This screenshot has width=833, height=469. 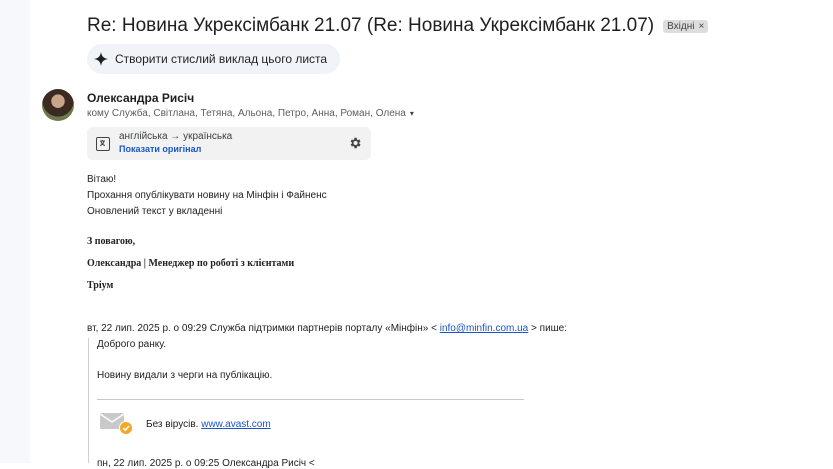 I want to click on avast-mail-icon, so click(x=116, y=424).